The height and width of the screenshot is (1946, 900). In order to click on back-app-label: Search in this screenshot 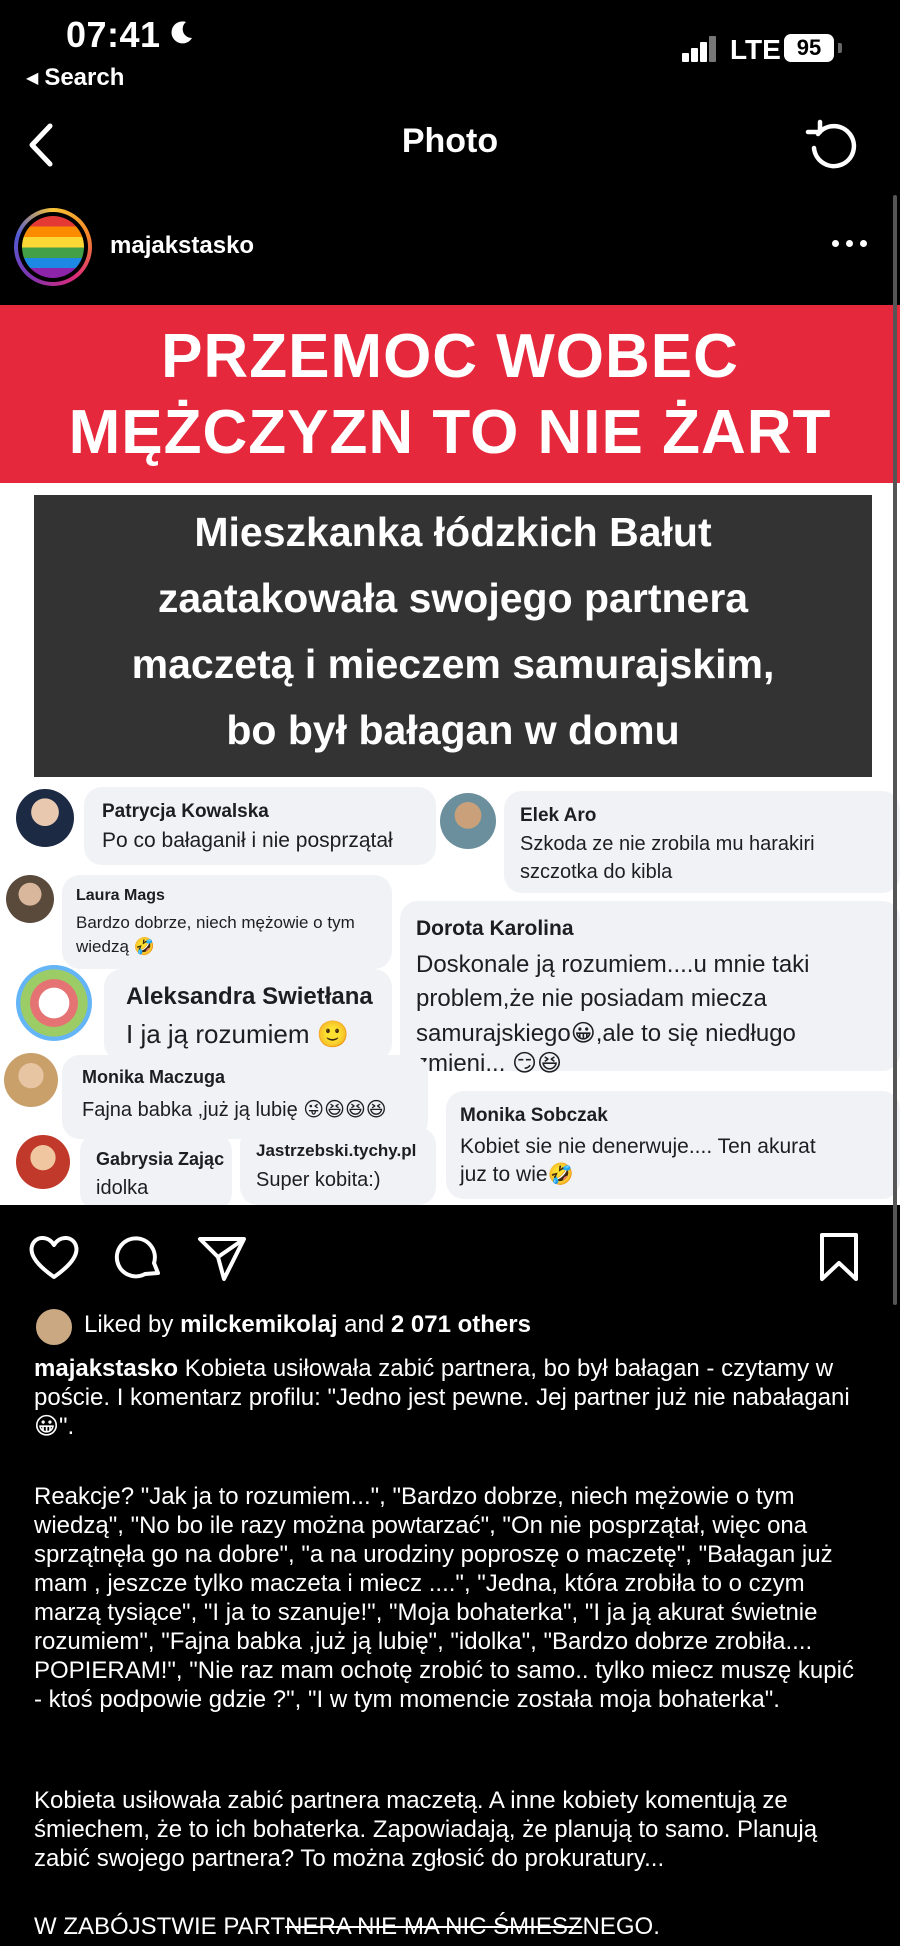, I will do `click(84, 77)`.